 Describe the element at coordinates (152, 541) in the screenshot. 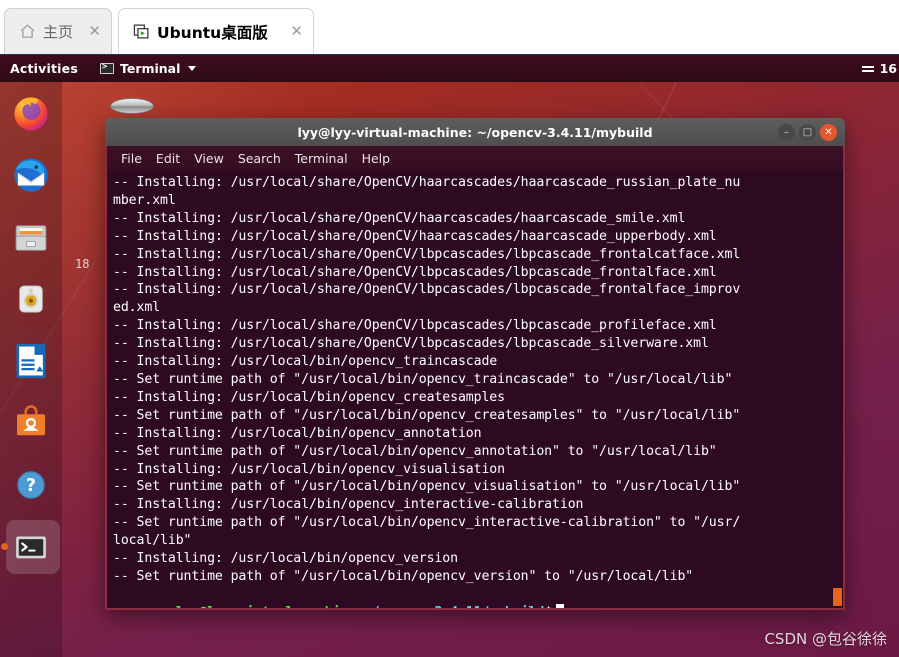

I see `terminal-line: local/lib"` at that location.